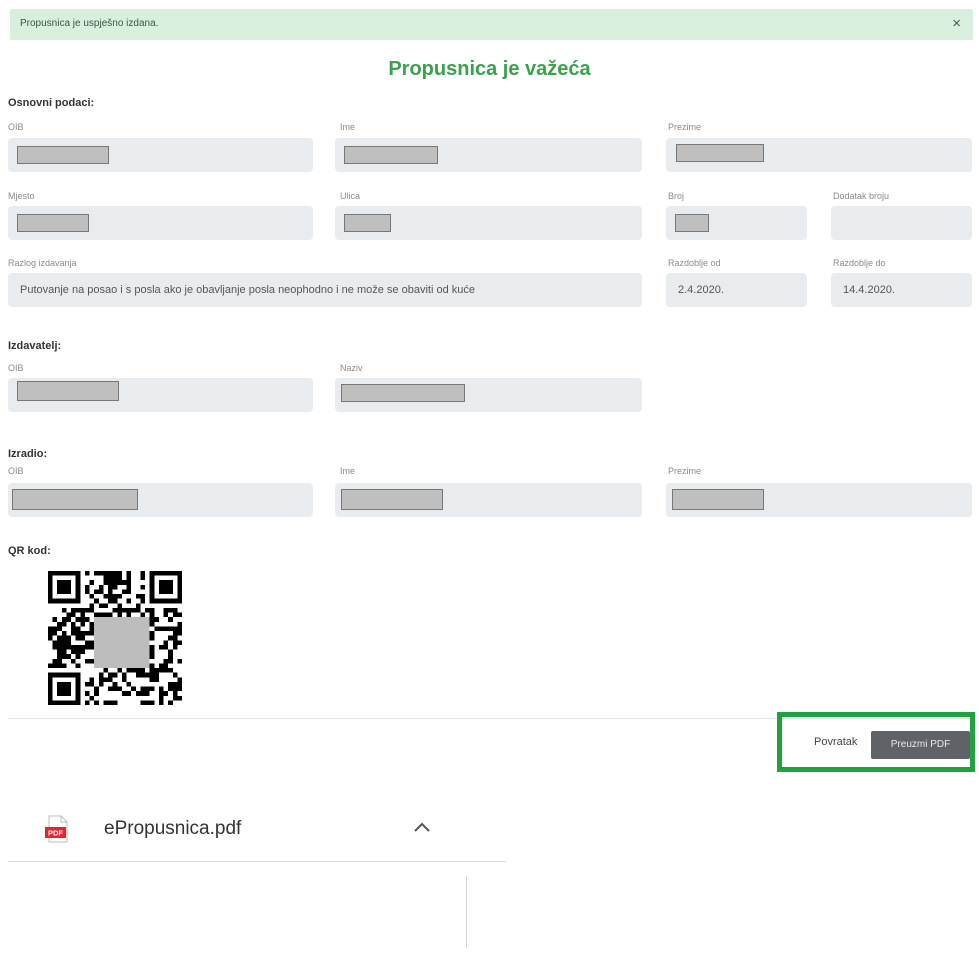 The image size is (979, 953). What do you see at coordinates (16, 368) in the screenshot?
I see `label-issuer-oib: OIB` at bounding box center [16, 368].